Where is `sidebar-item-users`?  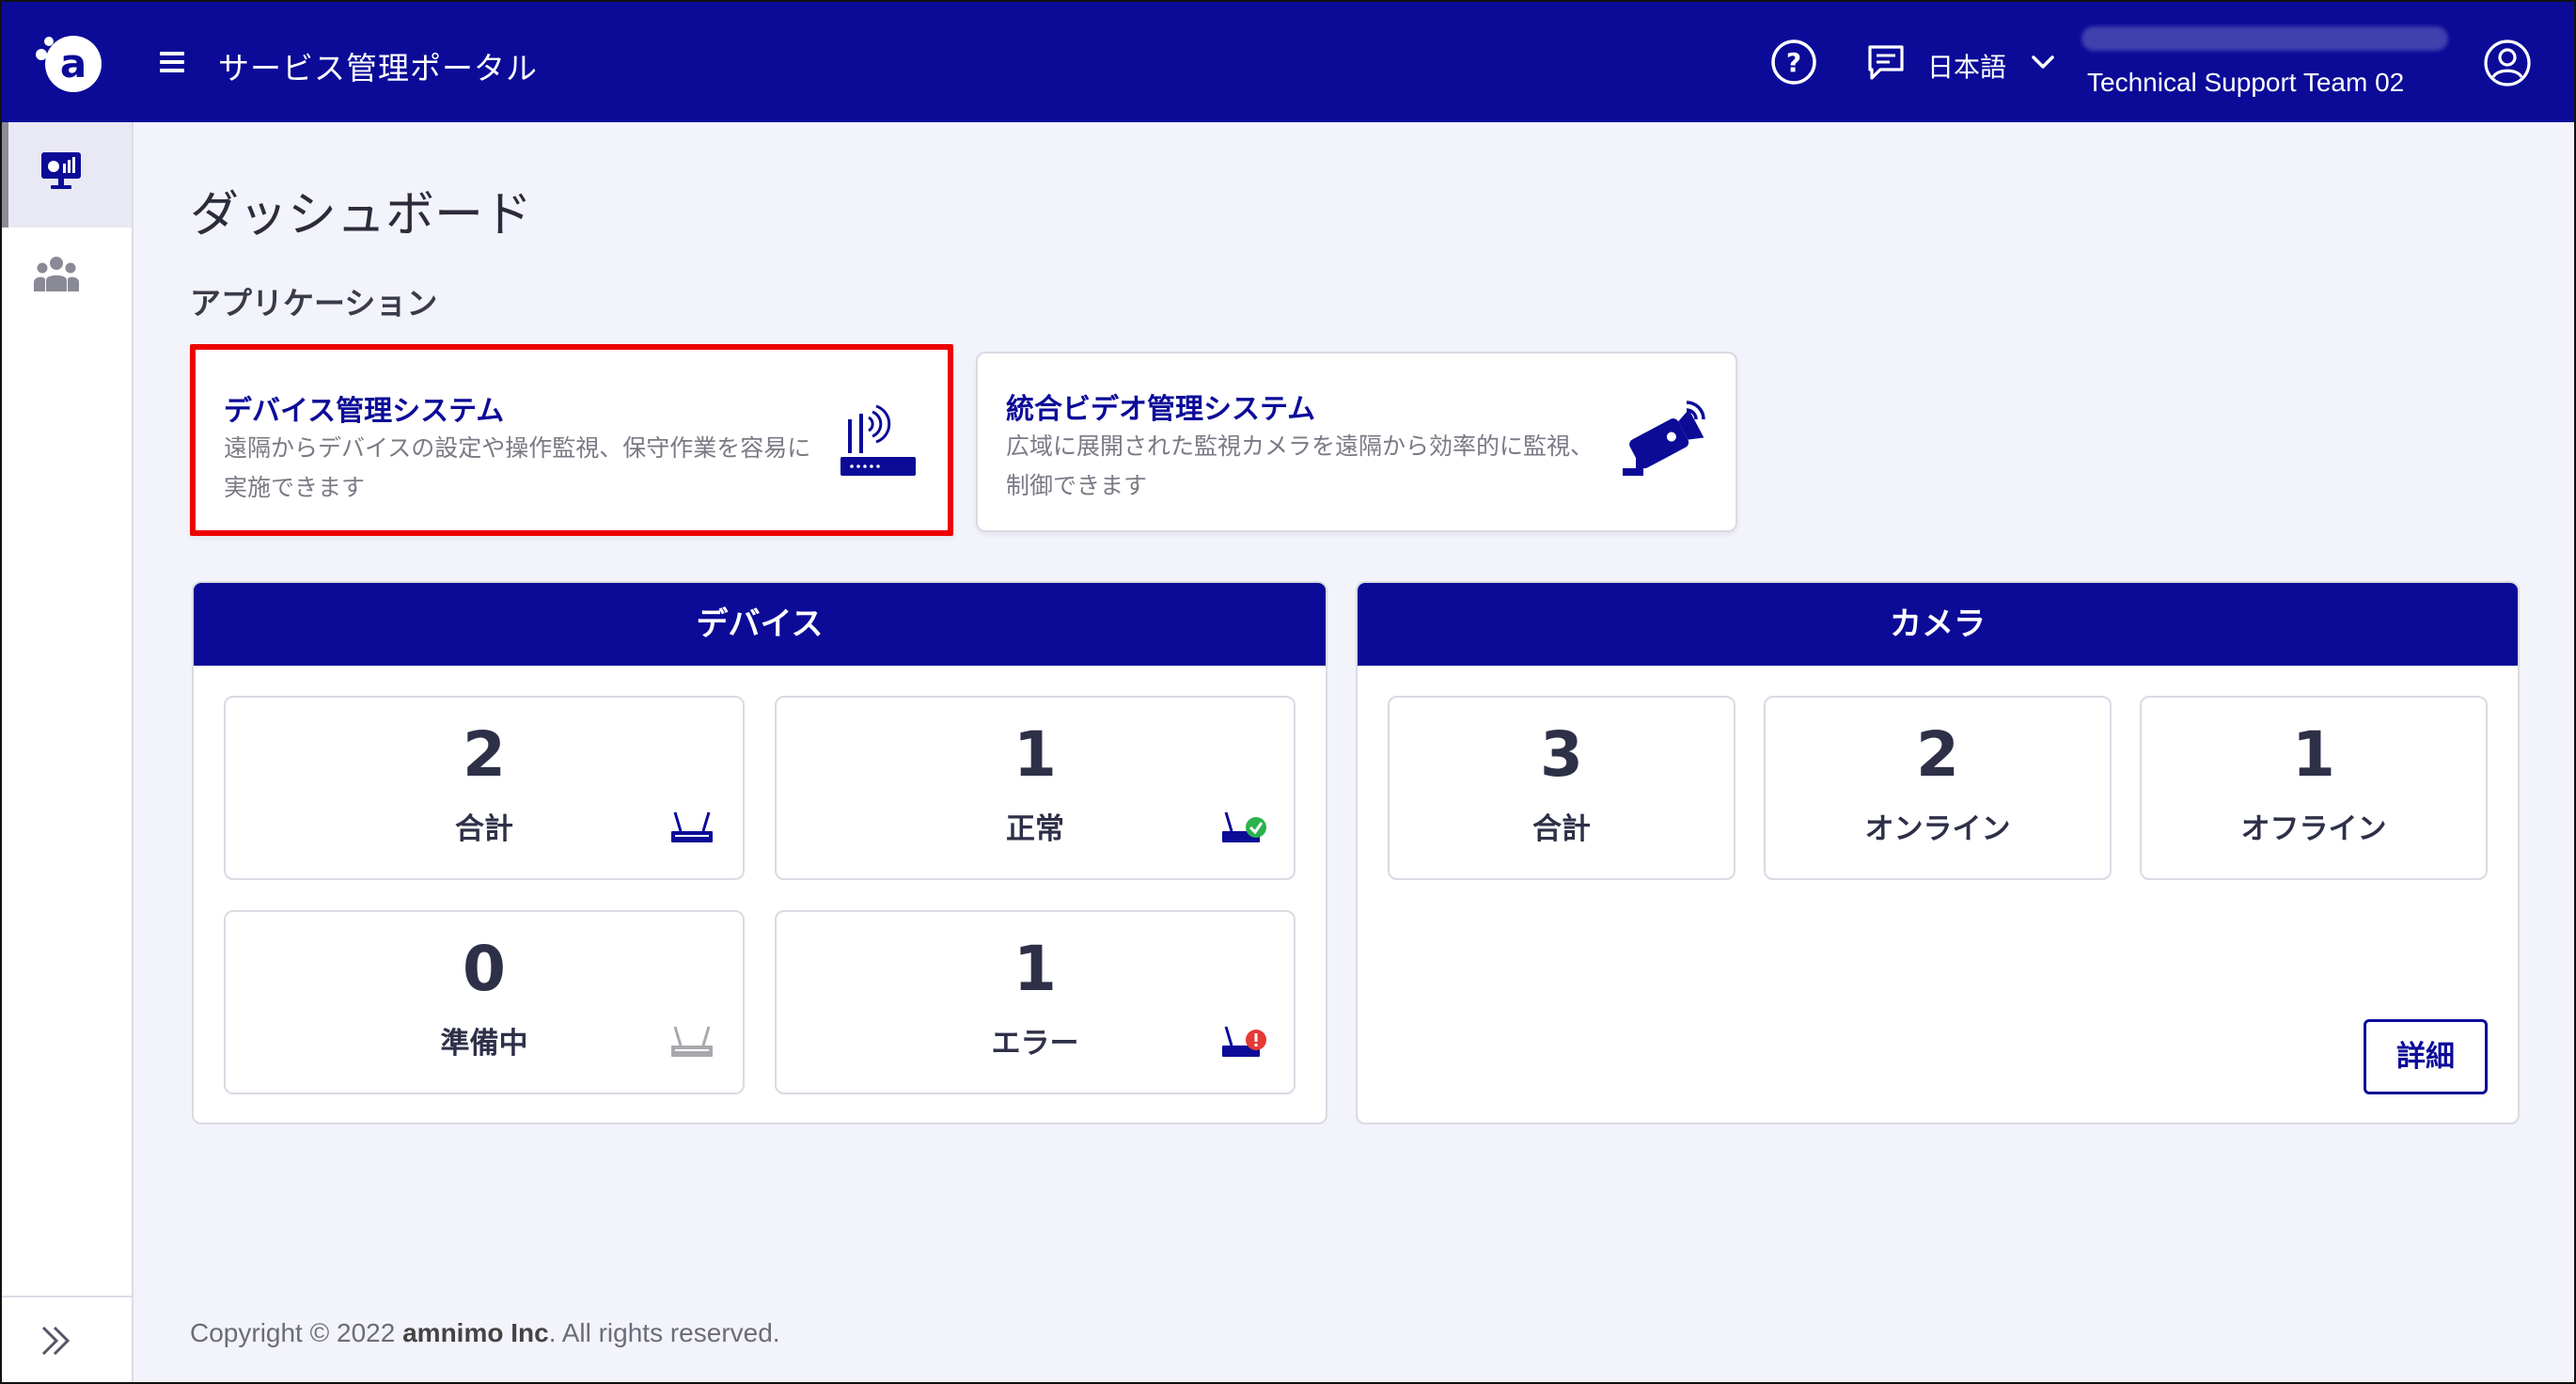
sidebar-item-users is located at coordinates (67, 280).